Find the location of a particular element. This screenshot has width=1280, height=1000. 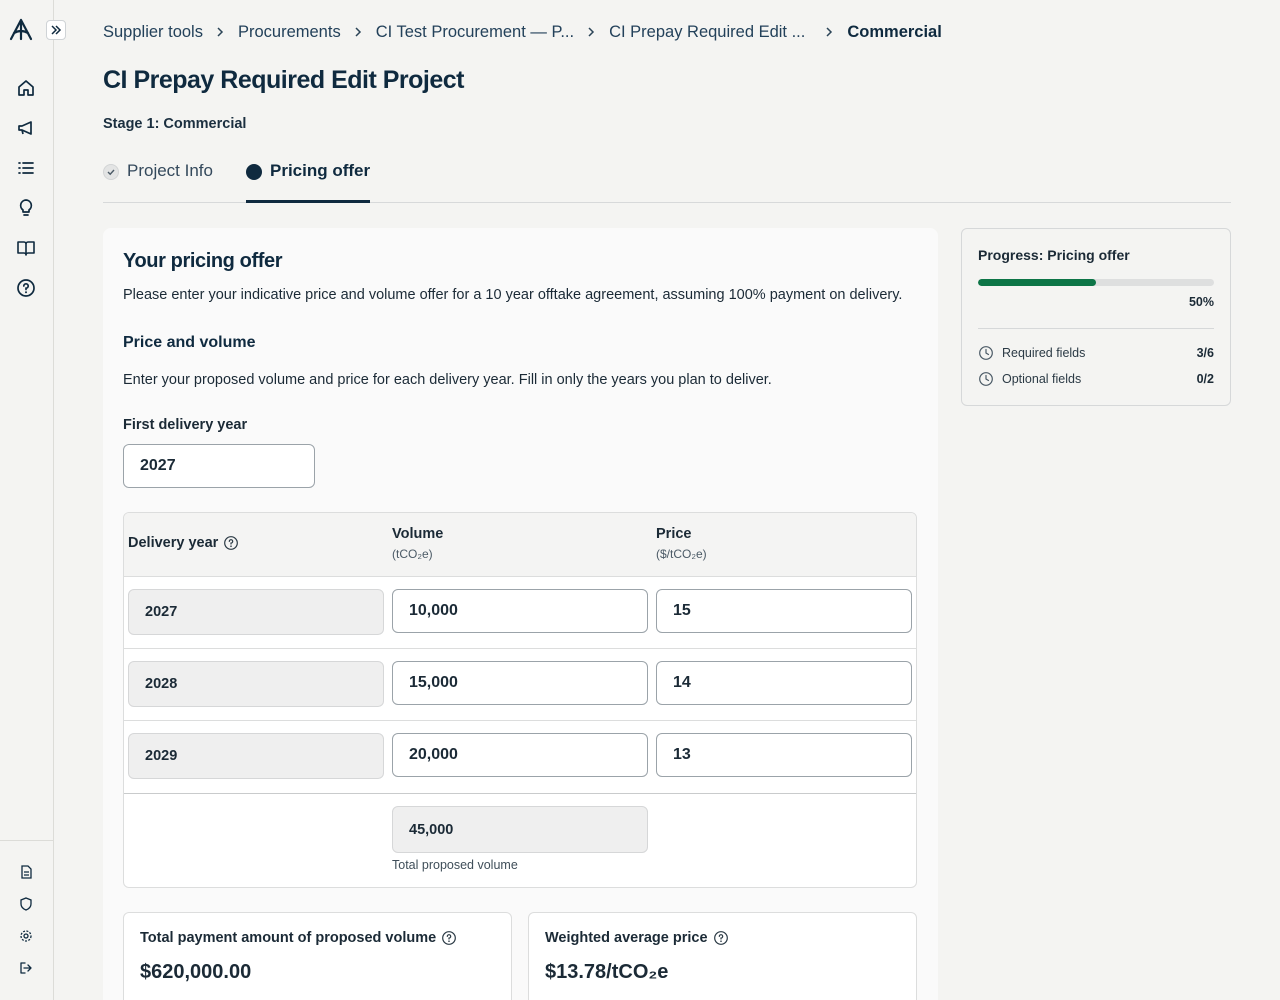

check-icon is located at coordinates (111, 172).